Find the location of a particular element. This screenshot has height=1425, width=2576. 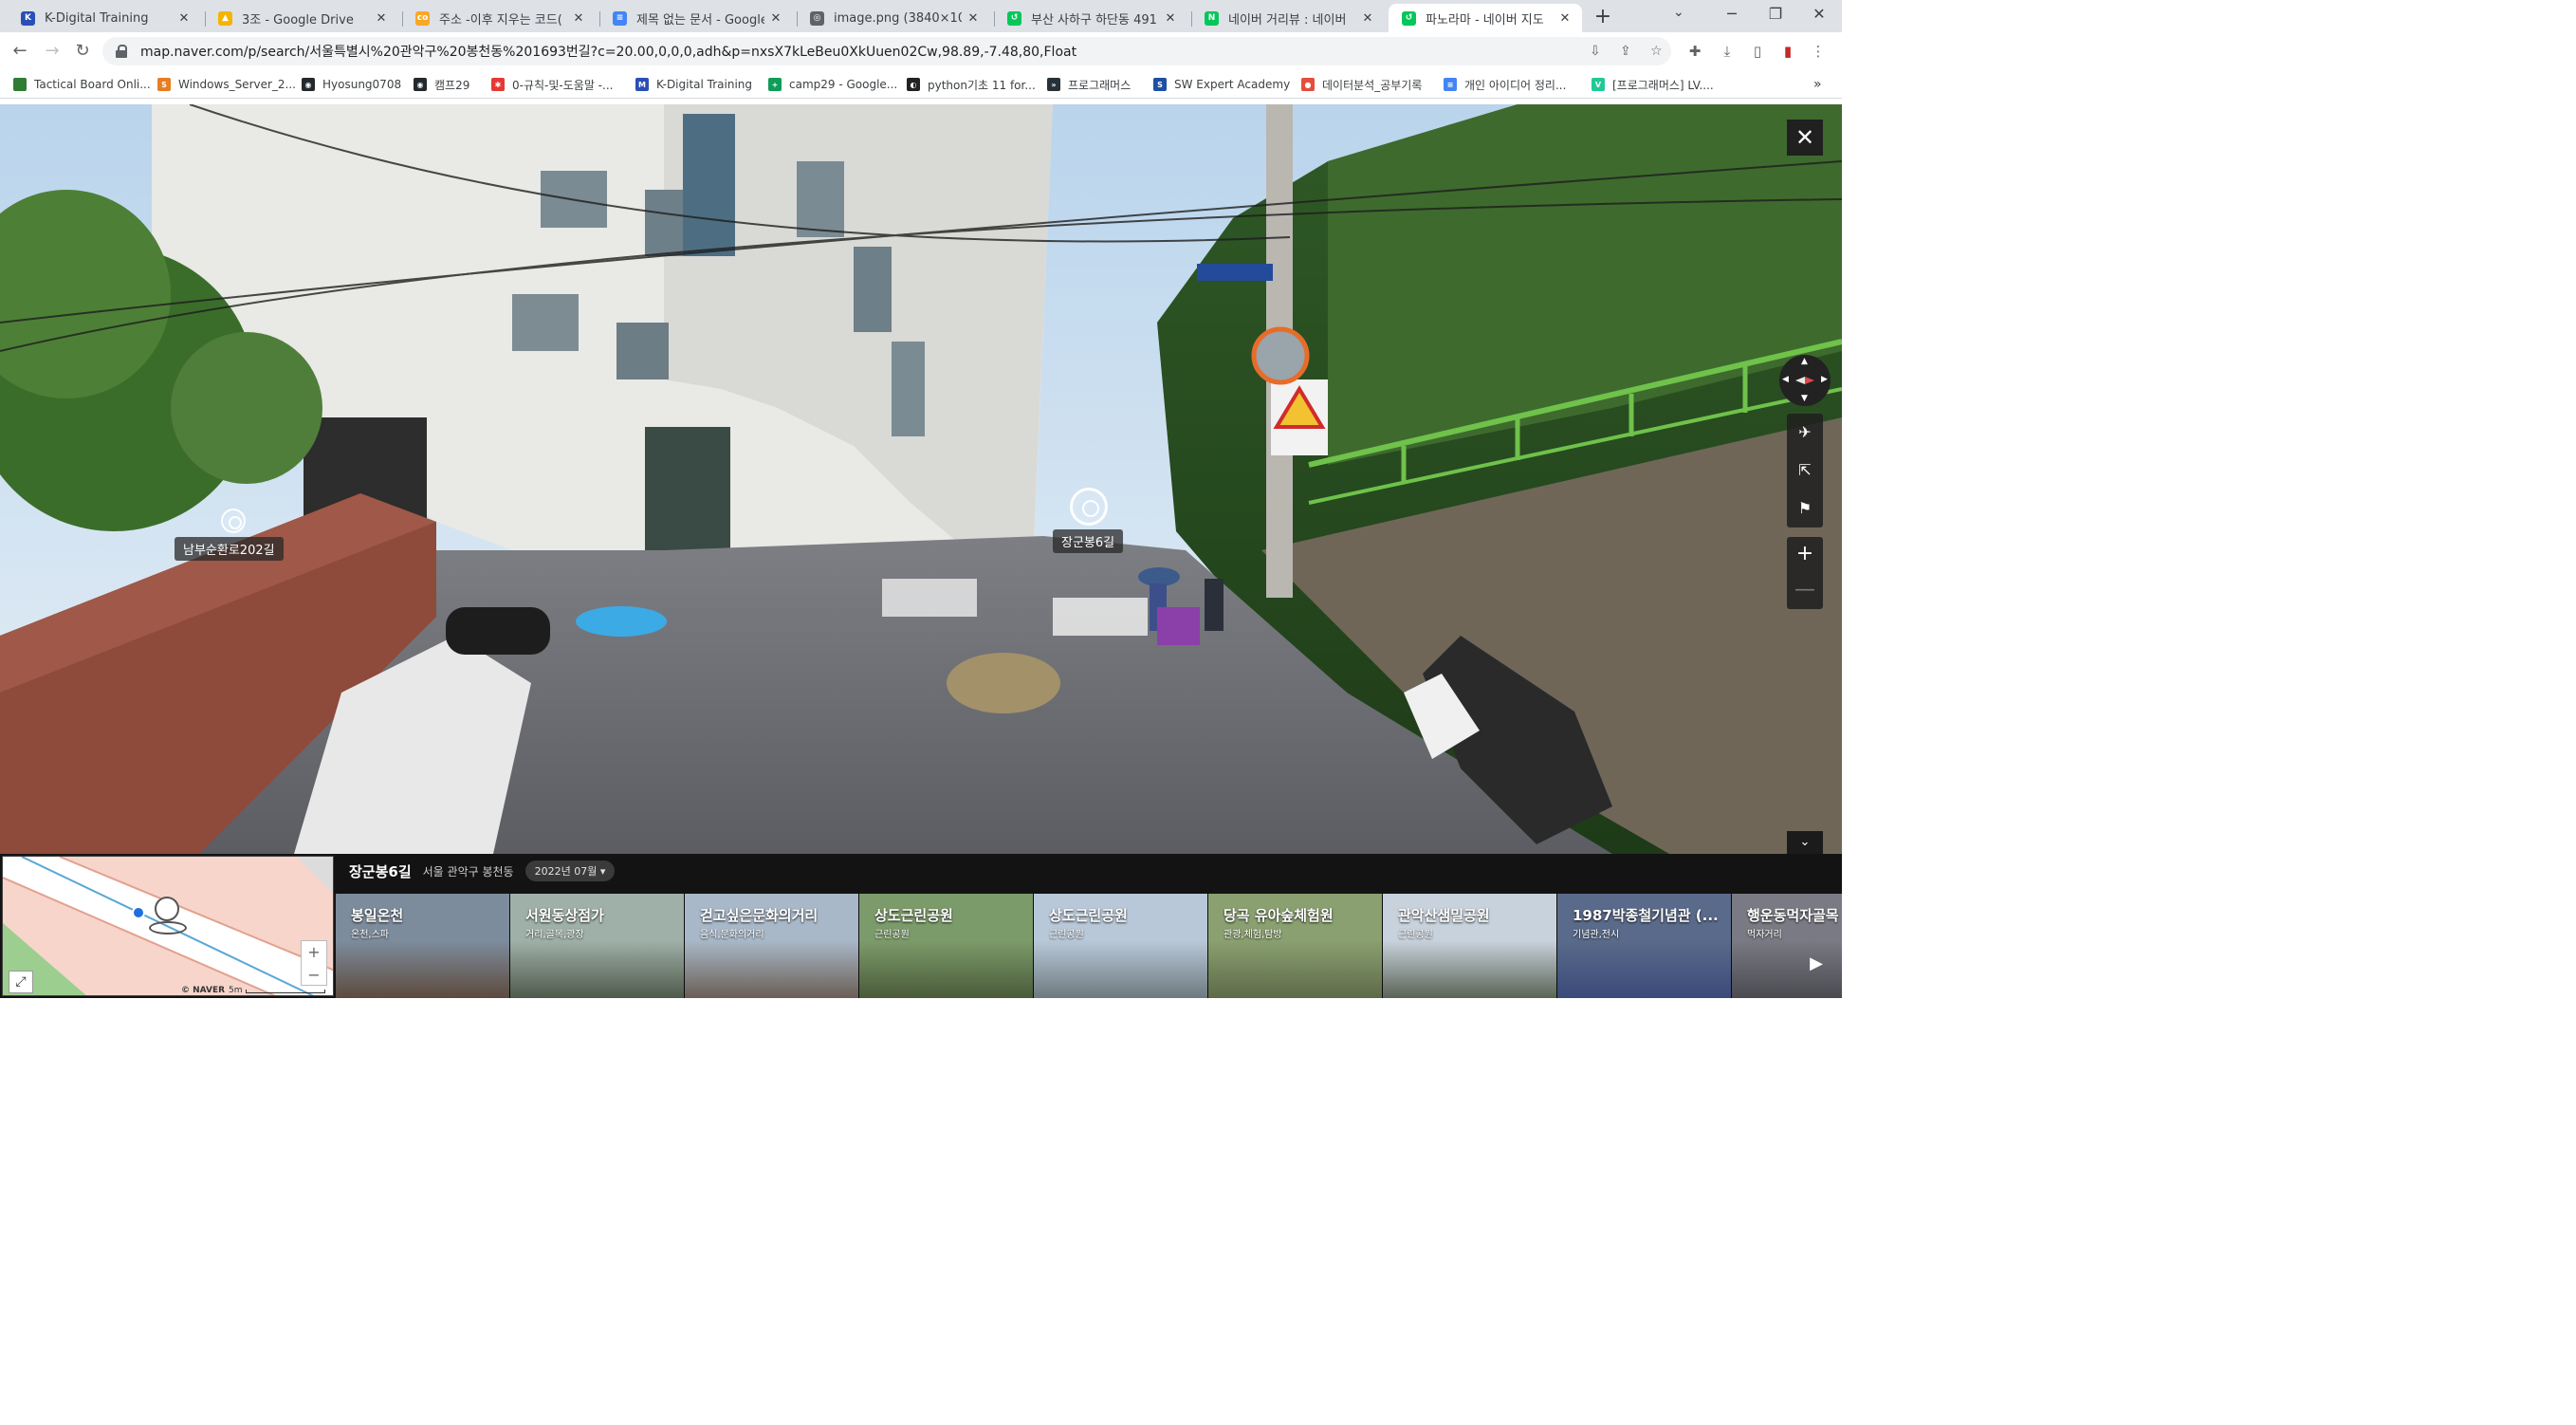

place-thumbnail: 걷고싶은문화의거리 음식,문화의거리 is located at coordinates (772, 946).